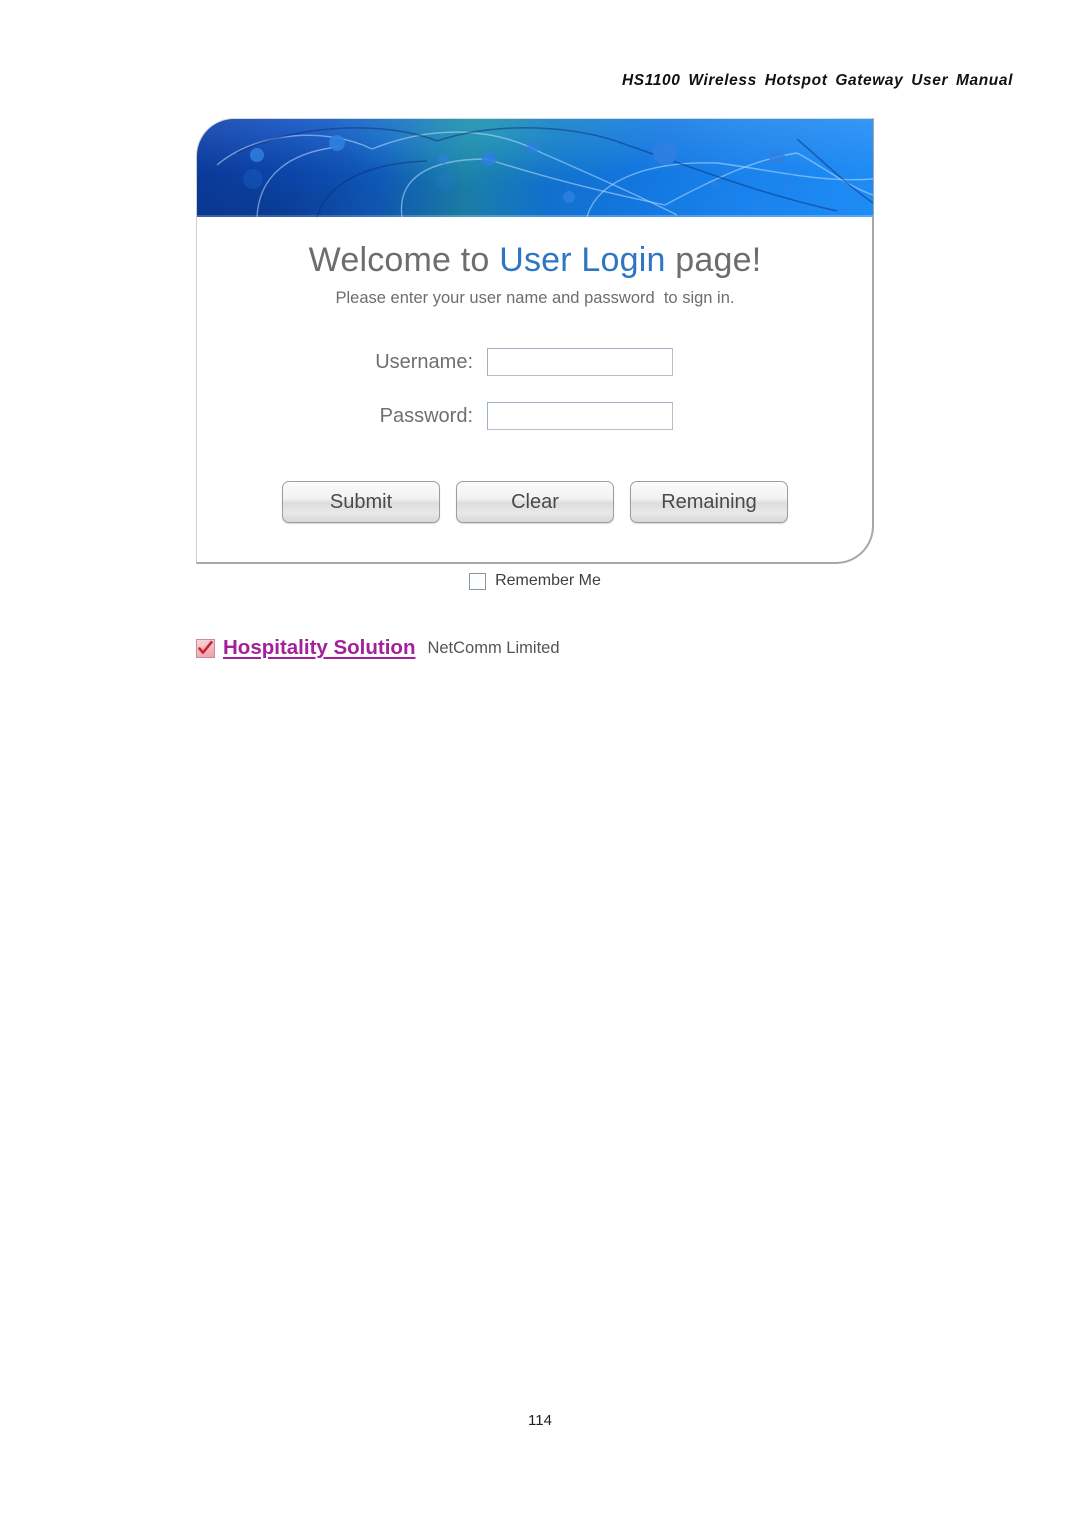  I want to click on network-nodes-graphic, so click(544, 172).